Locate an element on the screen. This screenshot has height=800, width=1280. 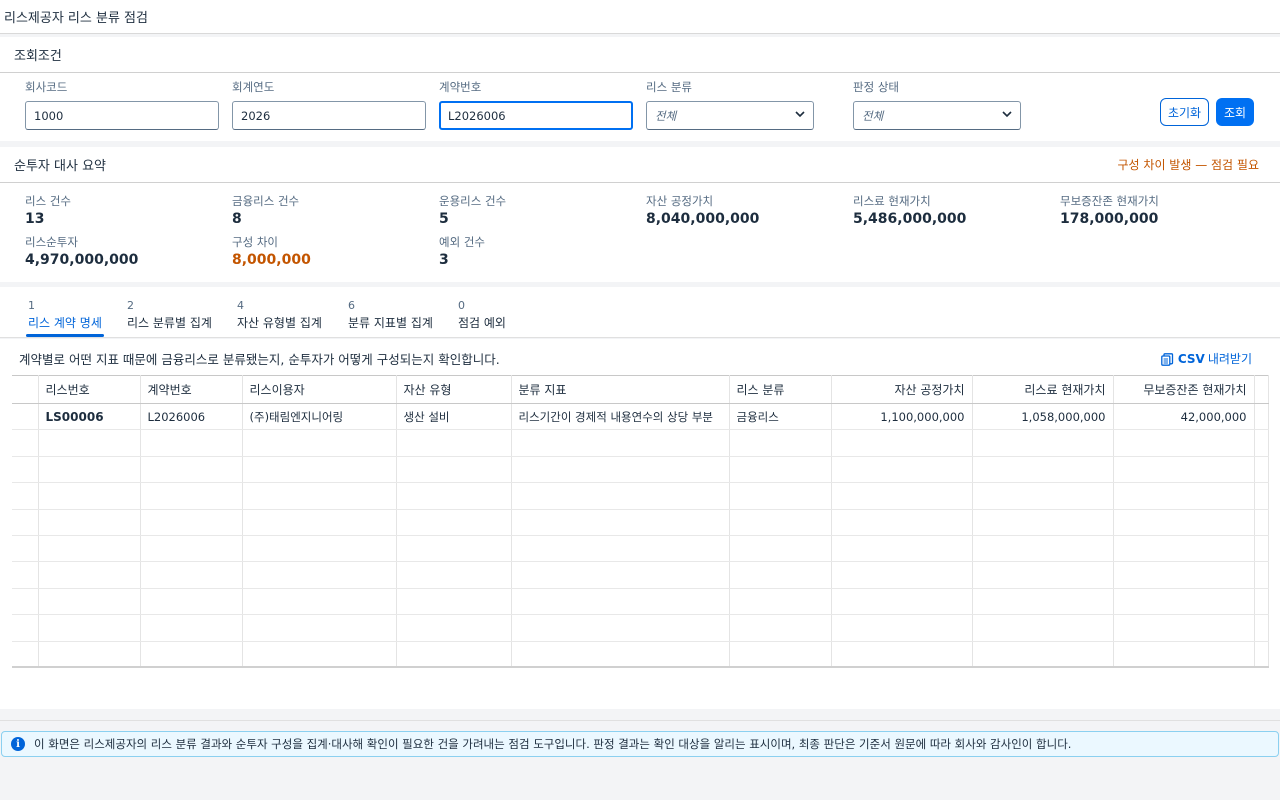
tab-label: 점검 예외 is located at coordinates (482, 323).